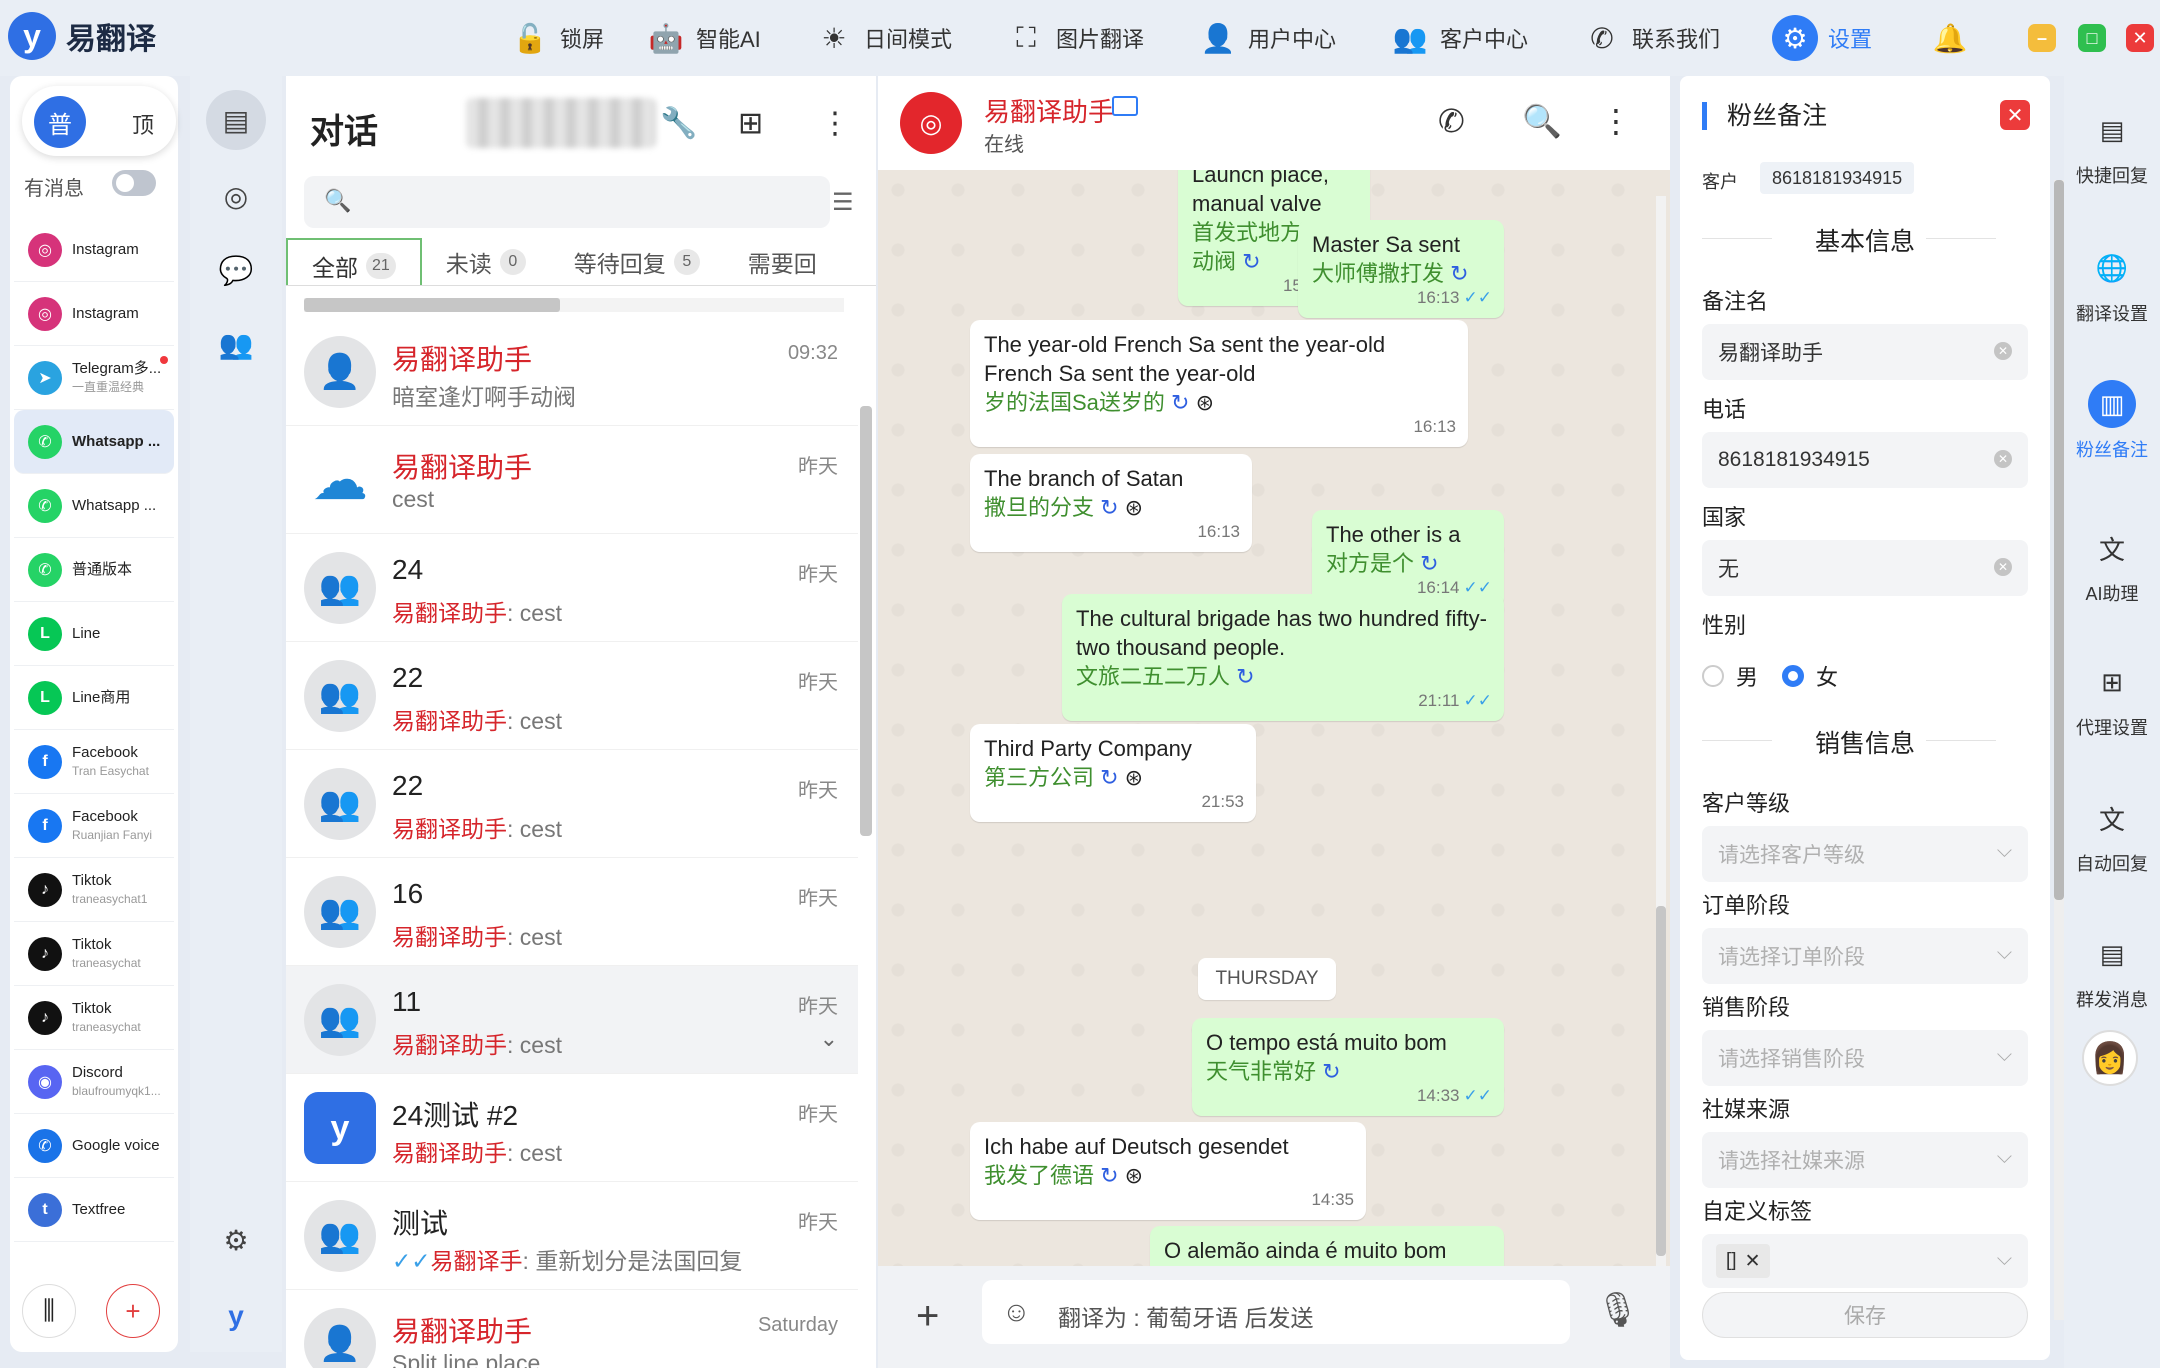 The width and height of the screenshot is (2160, 1368). What do you see at coordinates (94, 1210) in the screenshot?
I see `platform-item: t Textfree` at bounding box center [94, 1210].